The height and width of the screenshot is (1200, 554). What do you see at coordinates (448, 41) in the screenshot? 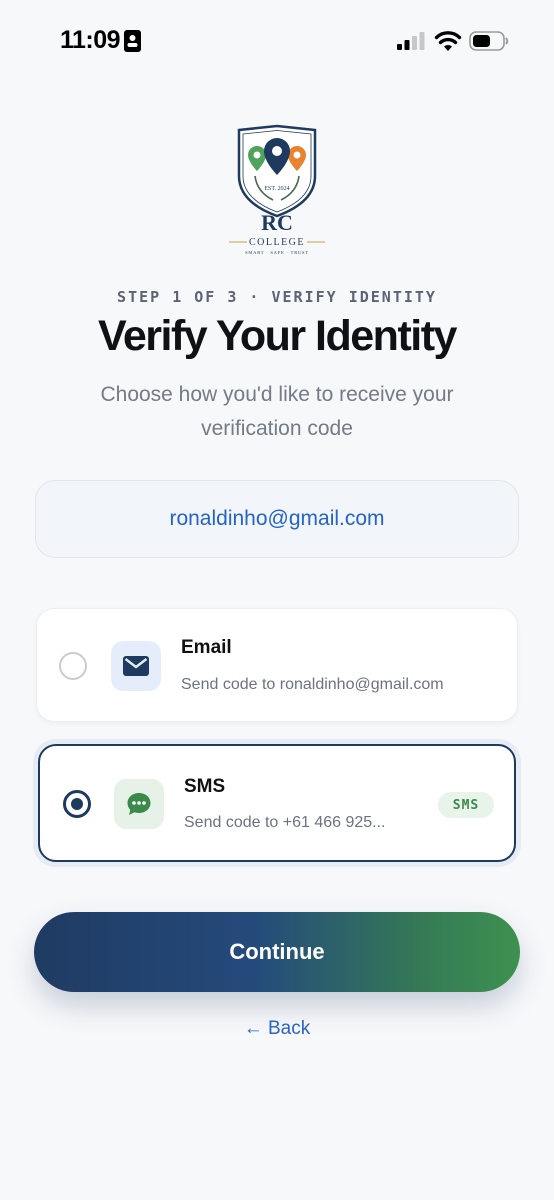
I see `wifi-icon` at bounding box center [448, 41].